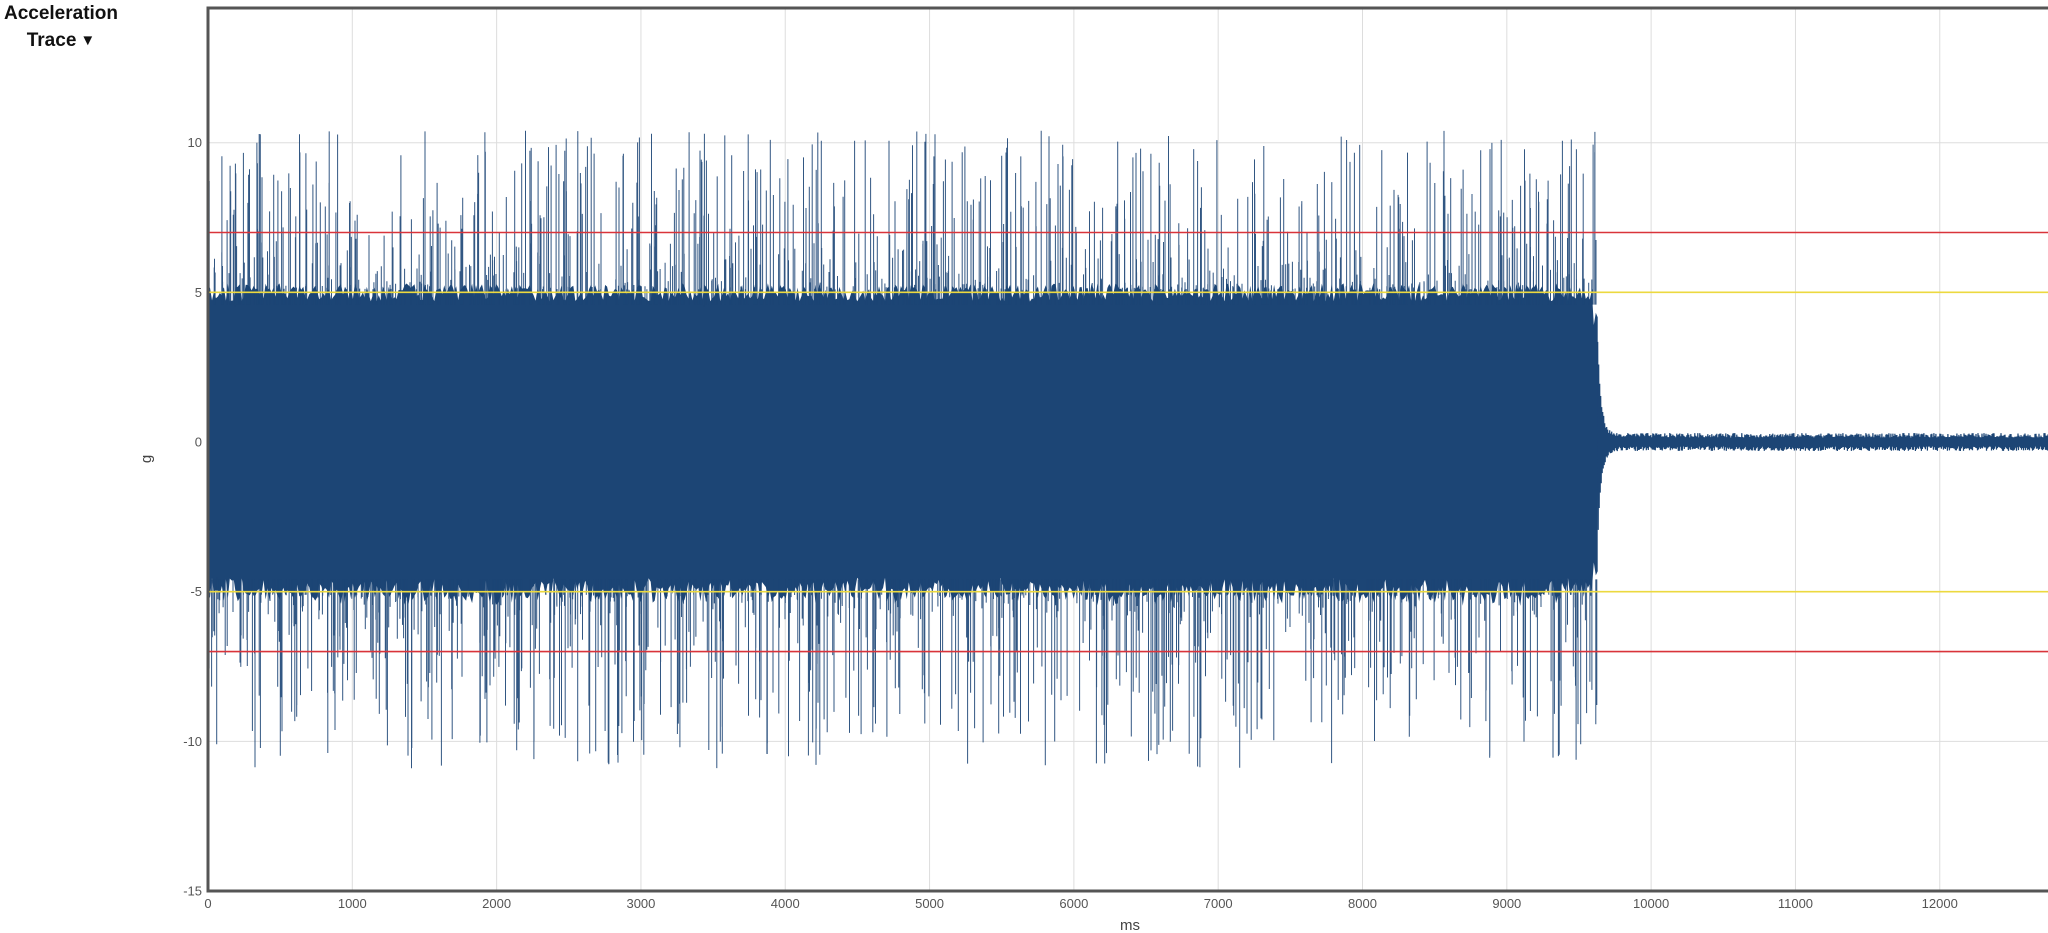 This screenshot has width=2048, height=933. What do you see at coordinates (1940, 903) in the screenshot?
I see `x-tick-label: 12000` at bounding box center [1940, 903].